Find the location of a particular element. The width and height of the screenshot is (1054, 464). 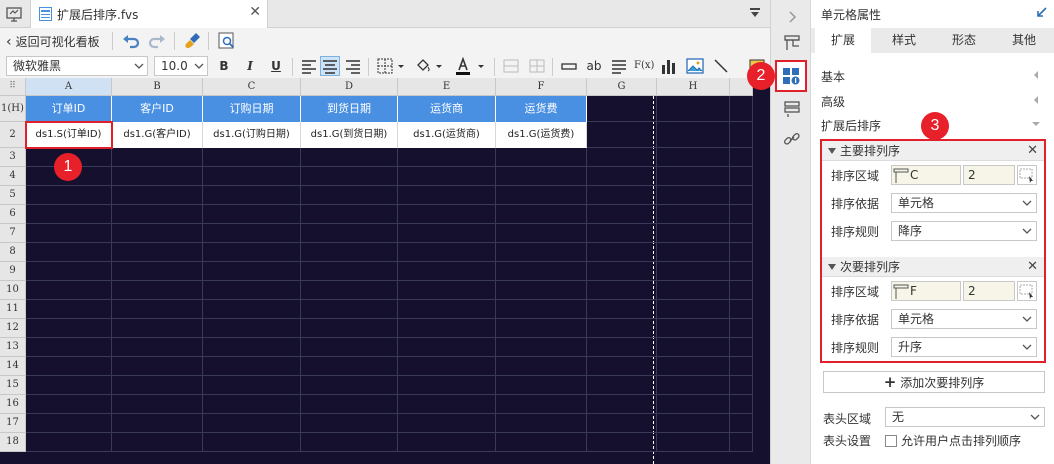

border-icon is located at coordinates (385, 66).